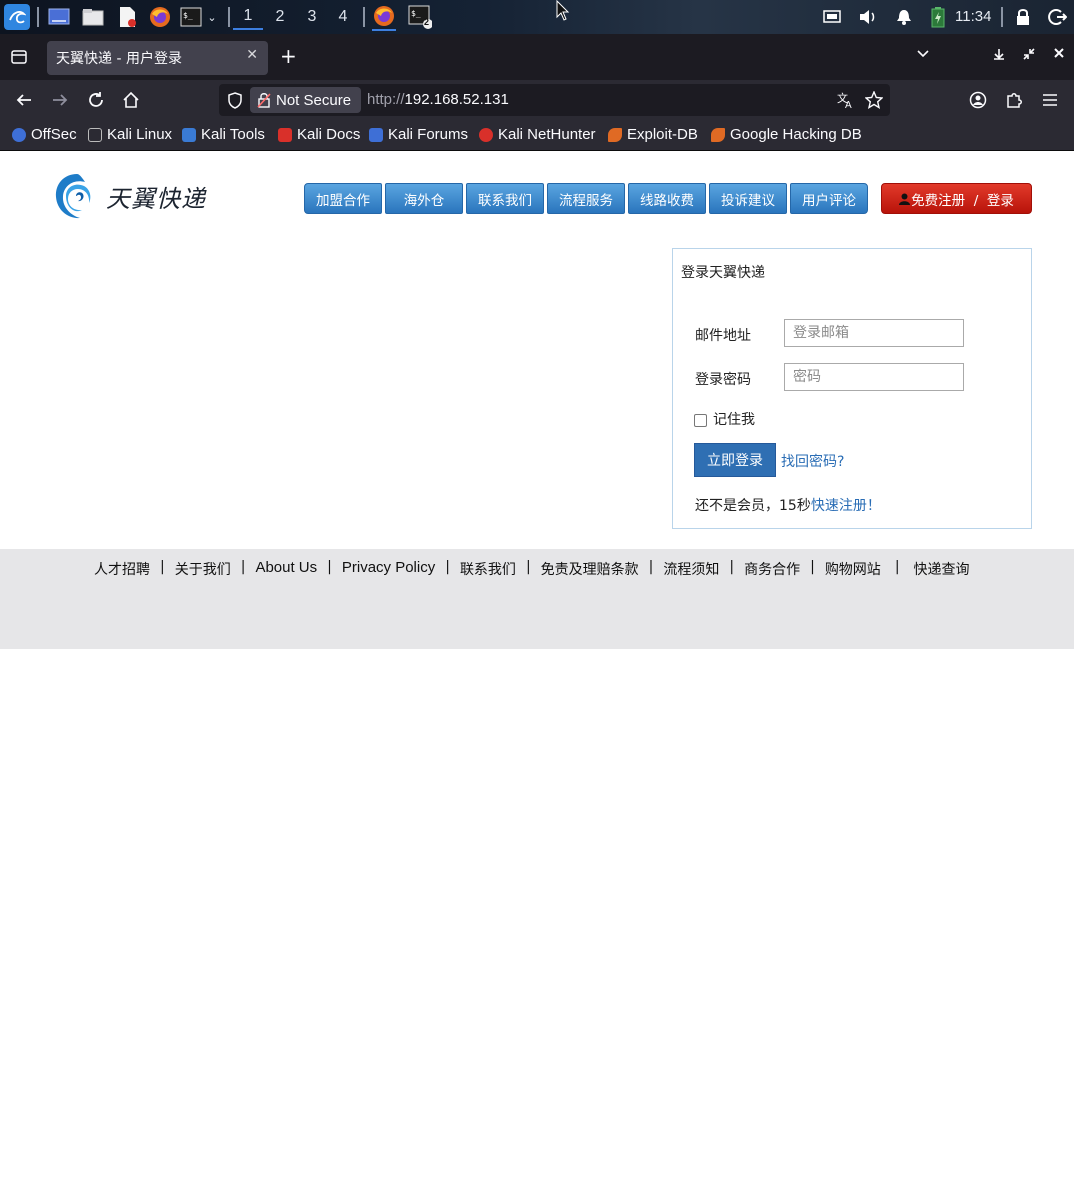 The width and height of the screenshot is (1074, 1188). Describe the element at coordinates (753, 506) in the screenshot. I see `signup-prefix: 还不是会员，15秒` at that location.